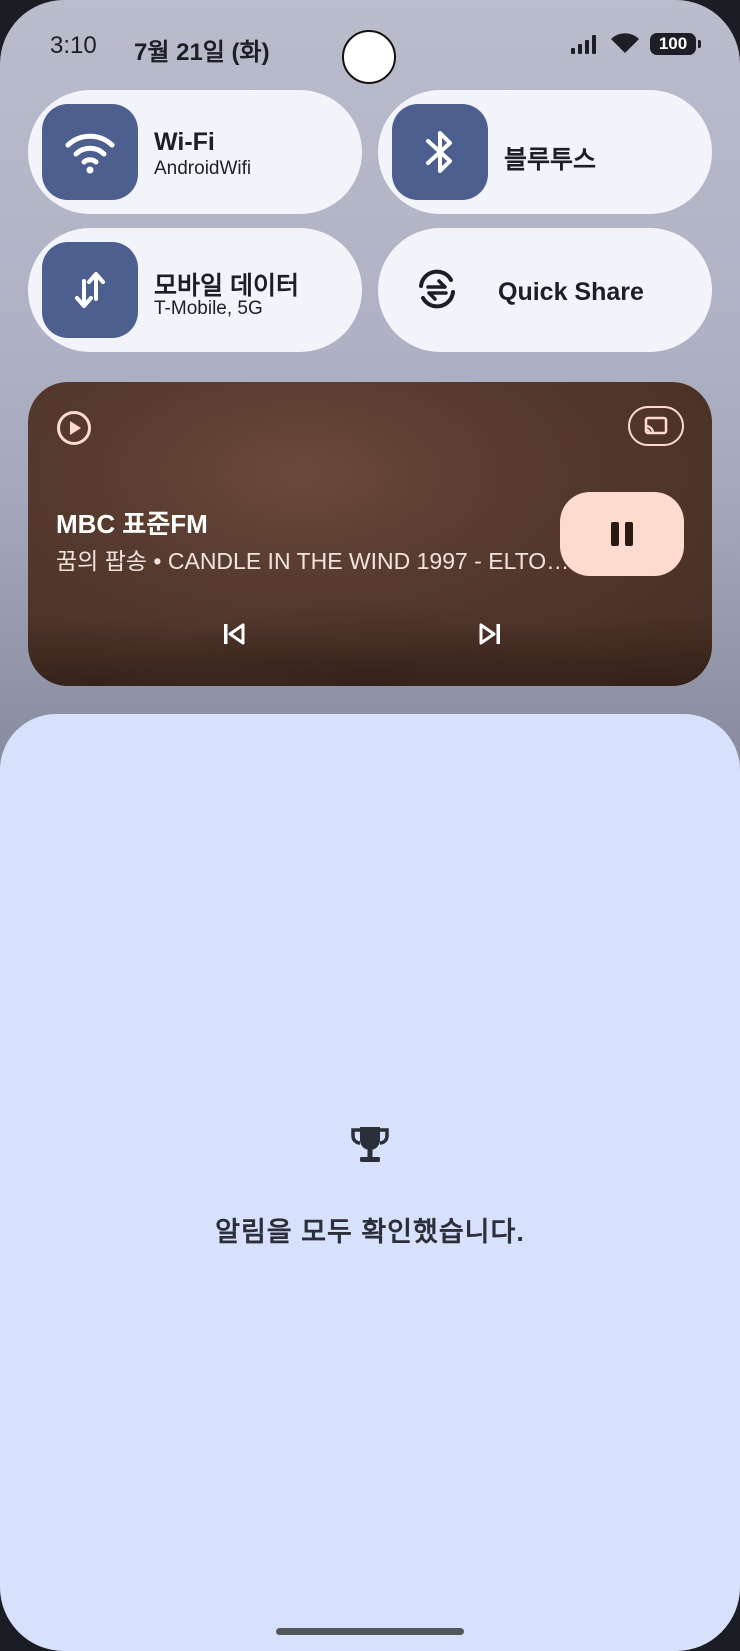  What do you see at coordinates (203, 168) in the screenshot?
I see `tile-wifi-subtitle: AndroidWifi` at bounding box center [203, 168].